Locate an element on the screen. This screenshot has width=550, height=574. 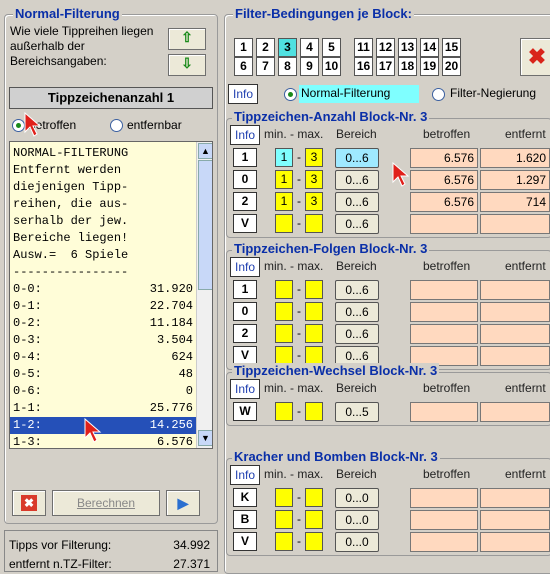
block-button-13: 13 is located at coordinates (407, 47).